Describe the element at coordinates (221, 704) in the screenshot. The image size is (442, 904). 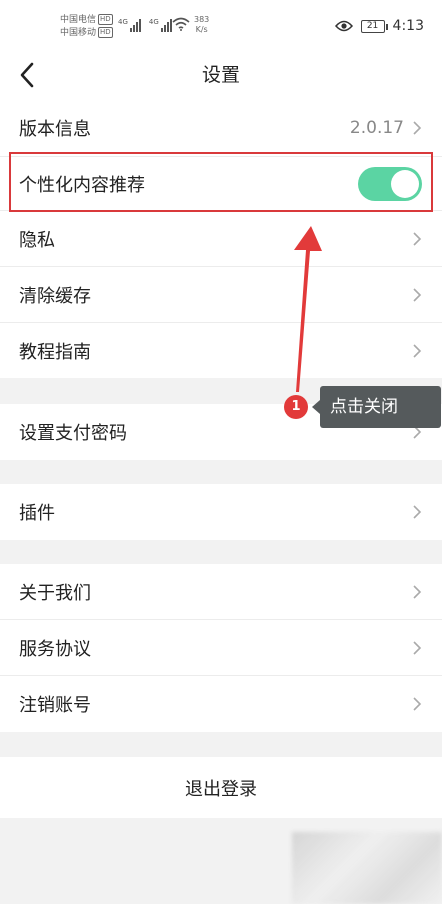
I see `setting-cancel-account: 注销账号` at that location.